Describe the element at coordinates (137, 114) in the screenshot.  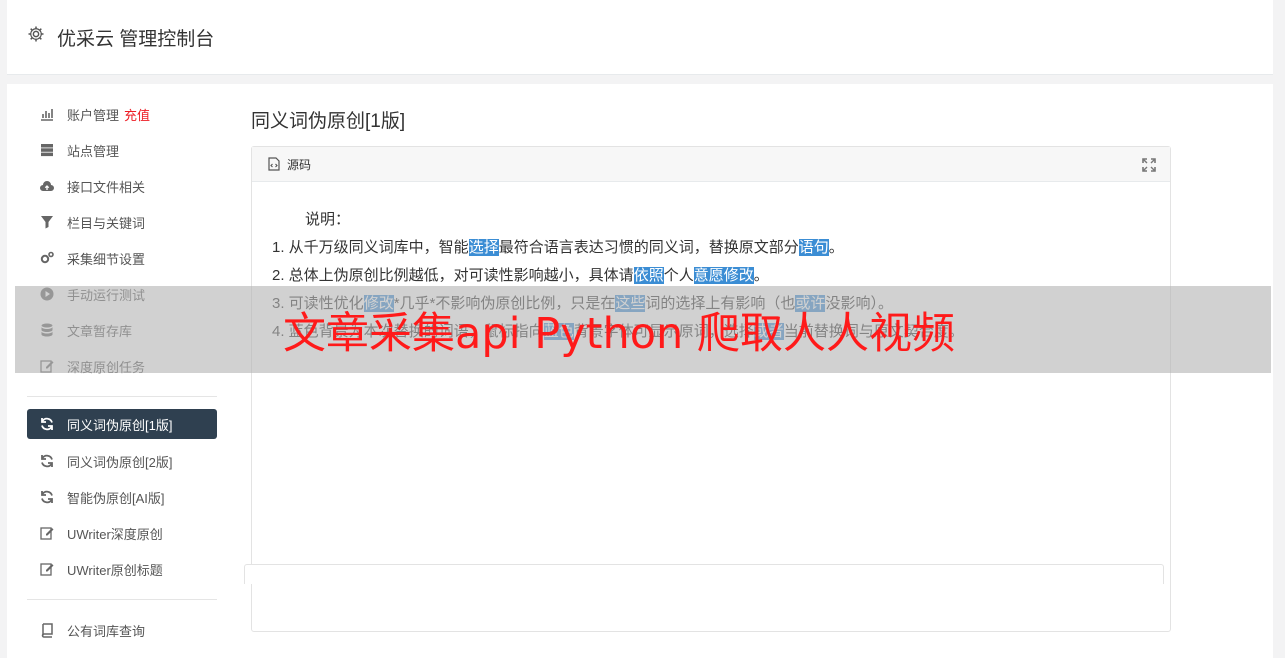
I see `recharge-link: 充值` at that location.